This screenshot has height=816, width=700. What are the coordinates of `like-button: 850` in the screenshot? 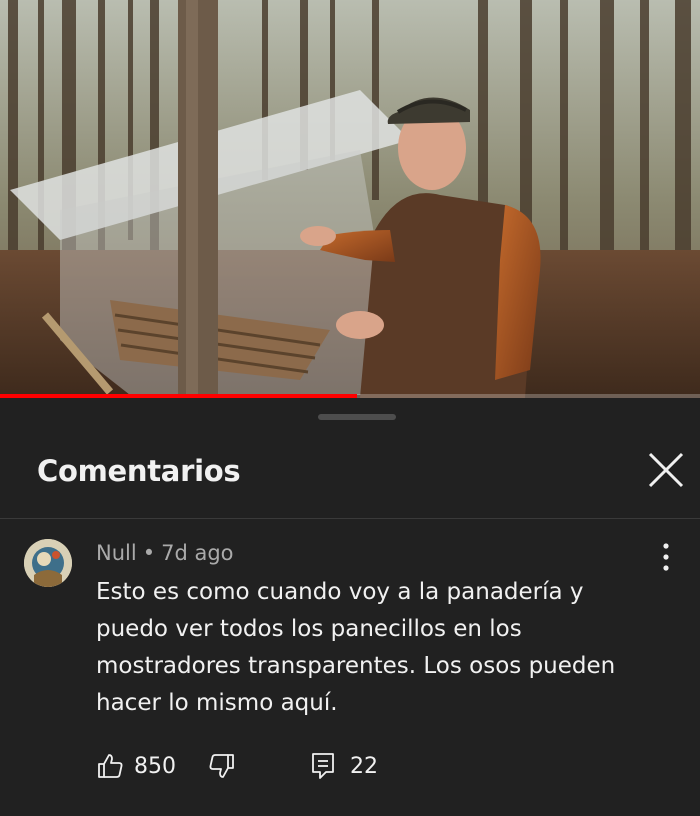 It's located at (136, 766).